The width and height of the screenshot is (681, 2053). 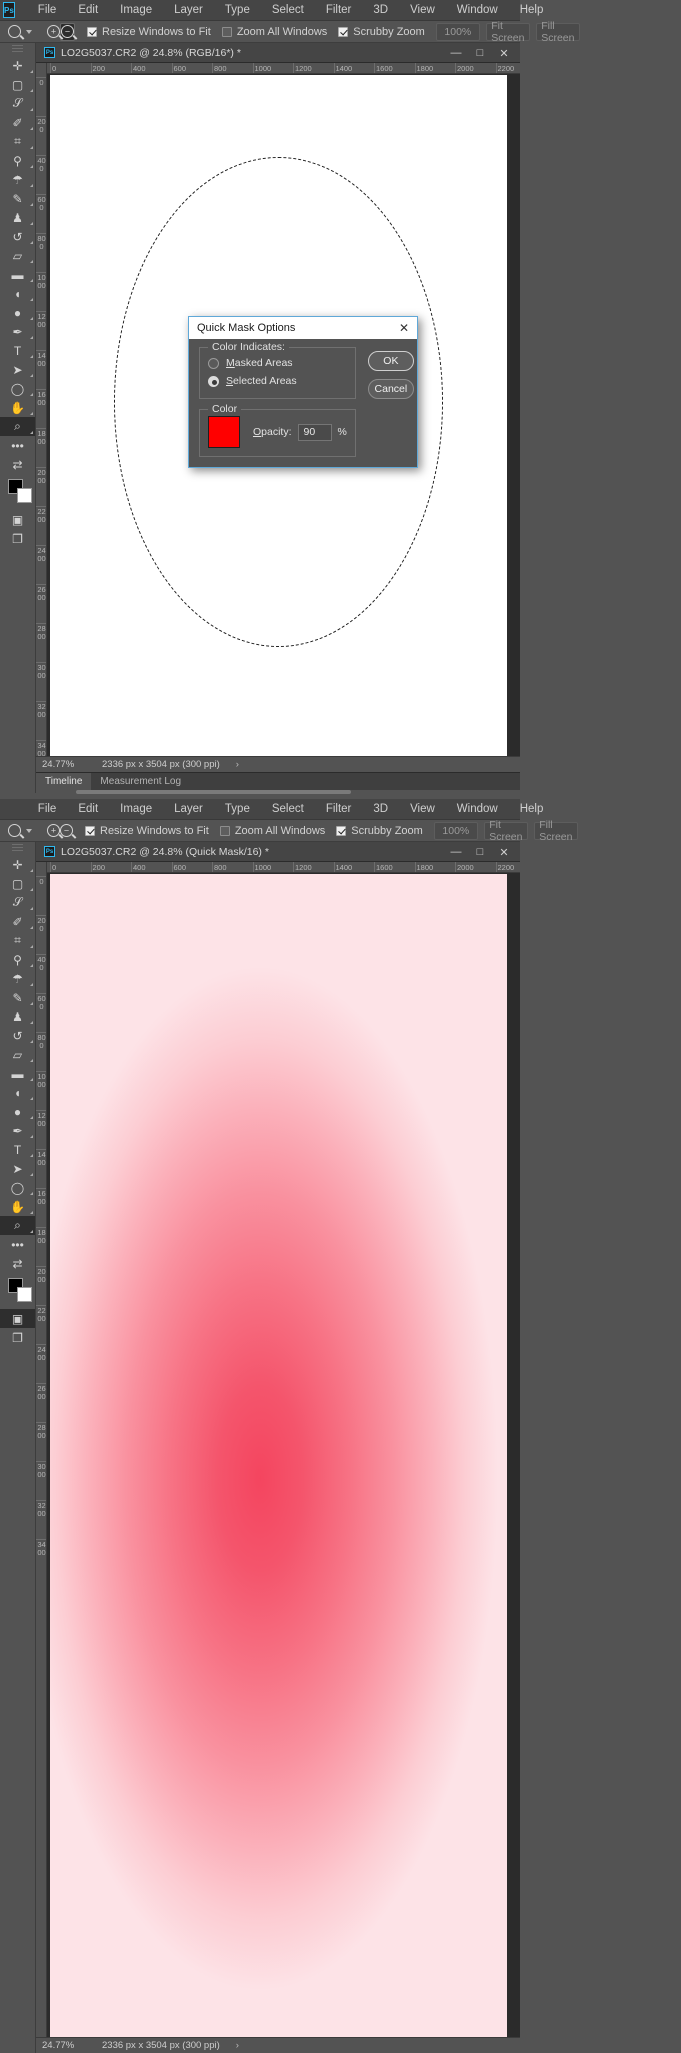 What do you see at coordinates (404, 328) in the screenshot?
I see `close-icon: ✕` at bounding box center [404, 328].